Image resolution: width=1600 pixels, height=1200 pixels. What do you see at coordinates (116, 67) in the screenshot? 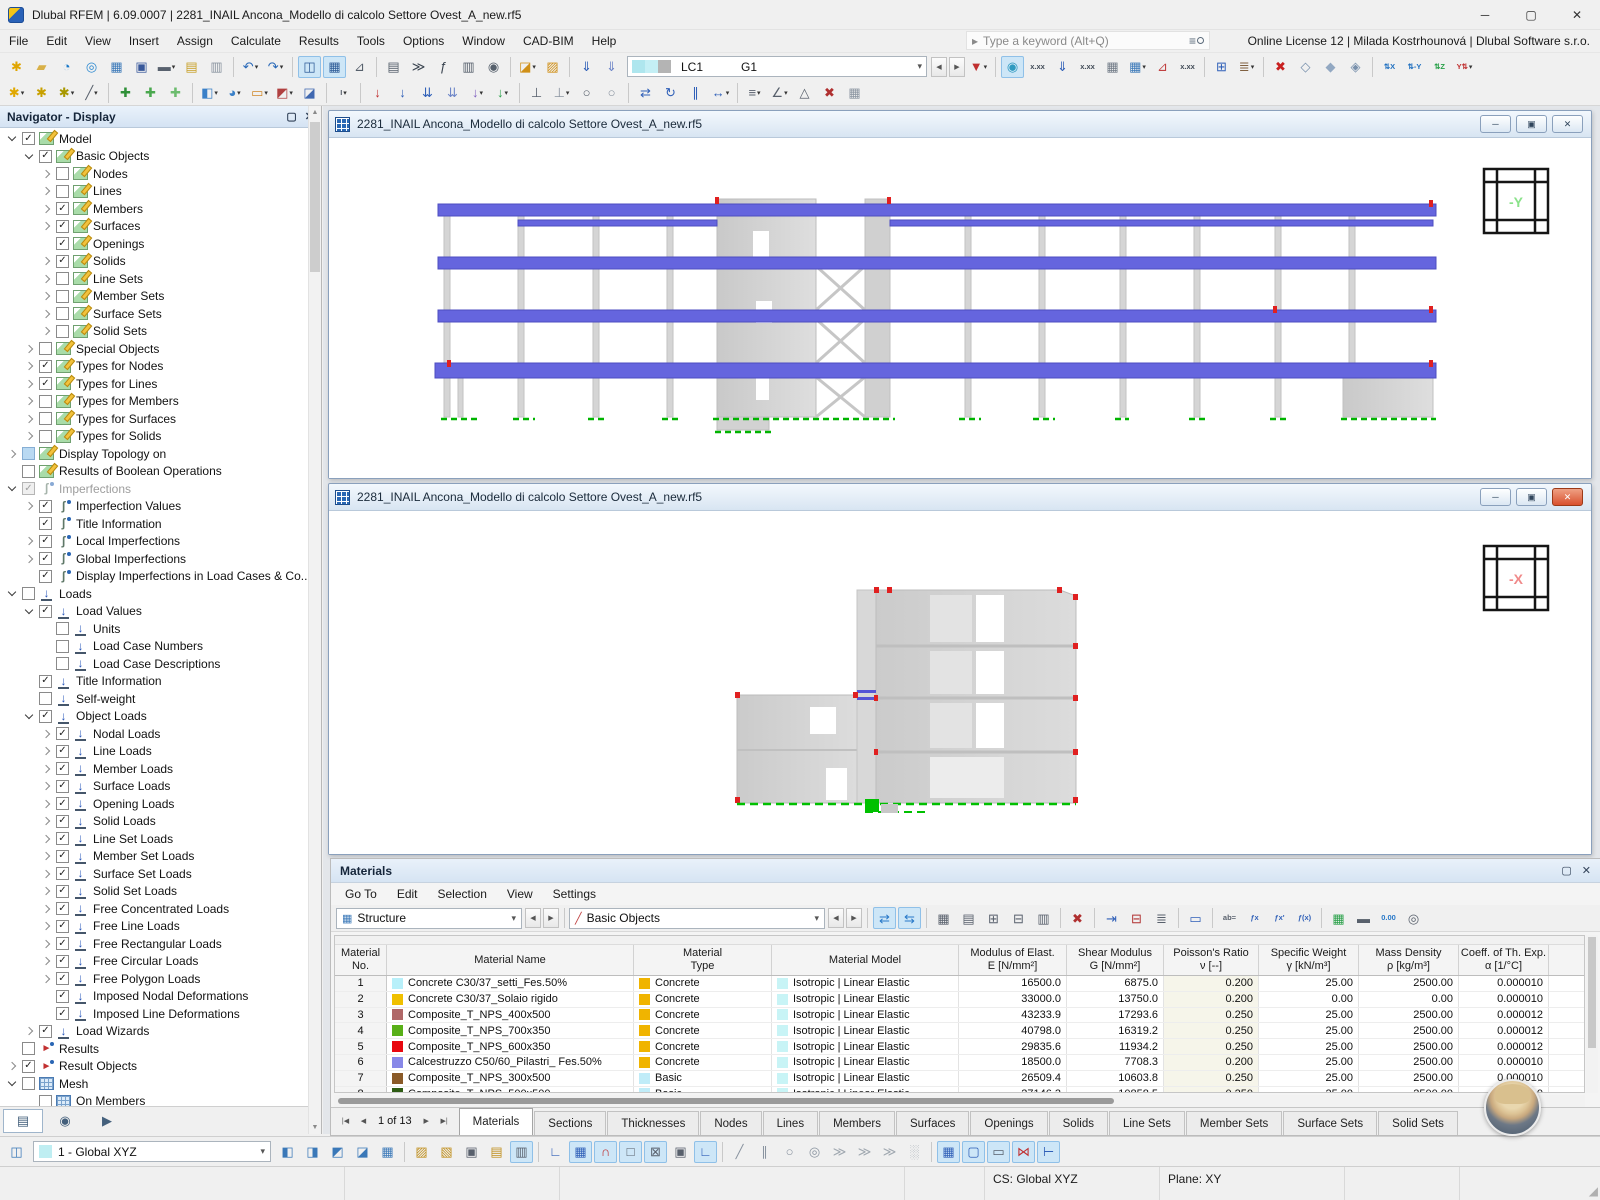
I see `manage-models-button: ▦` at bounding box center [116, 67].